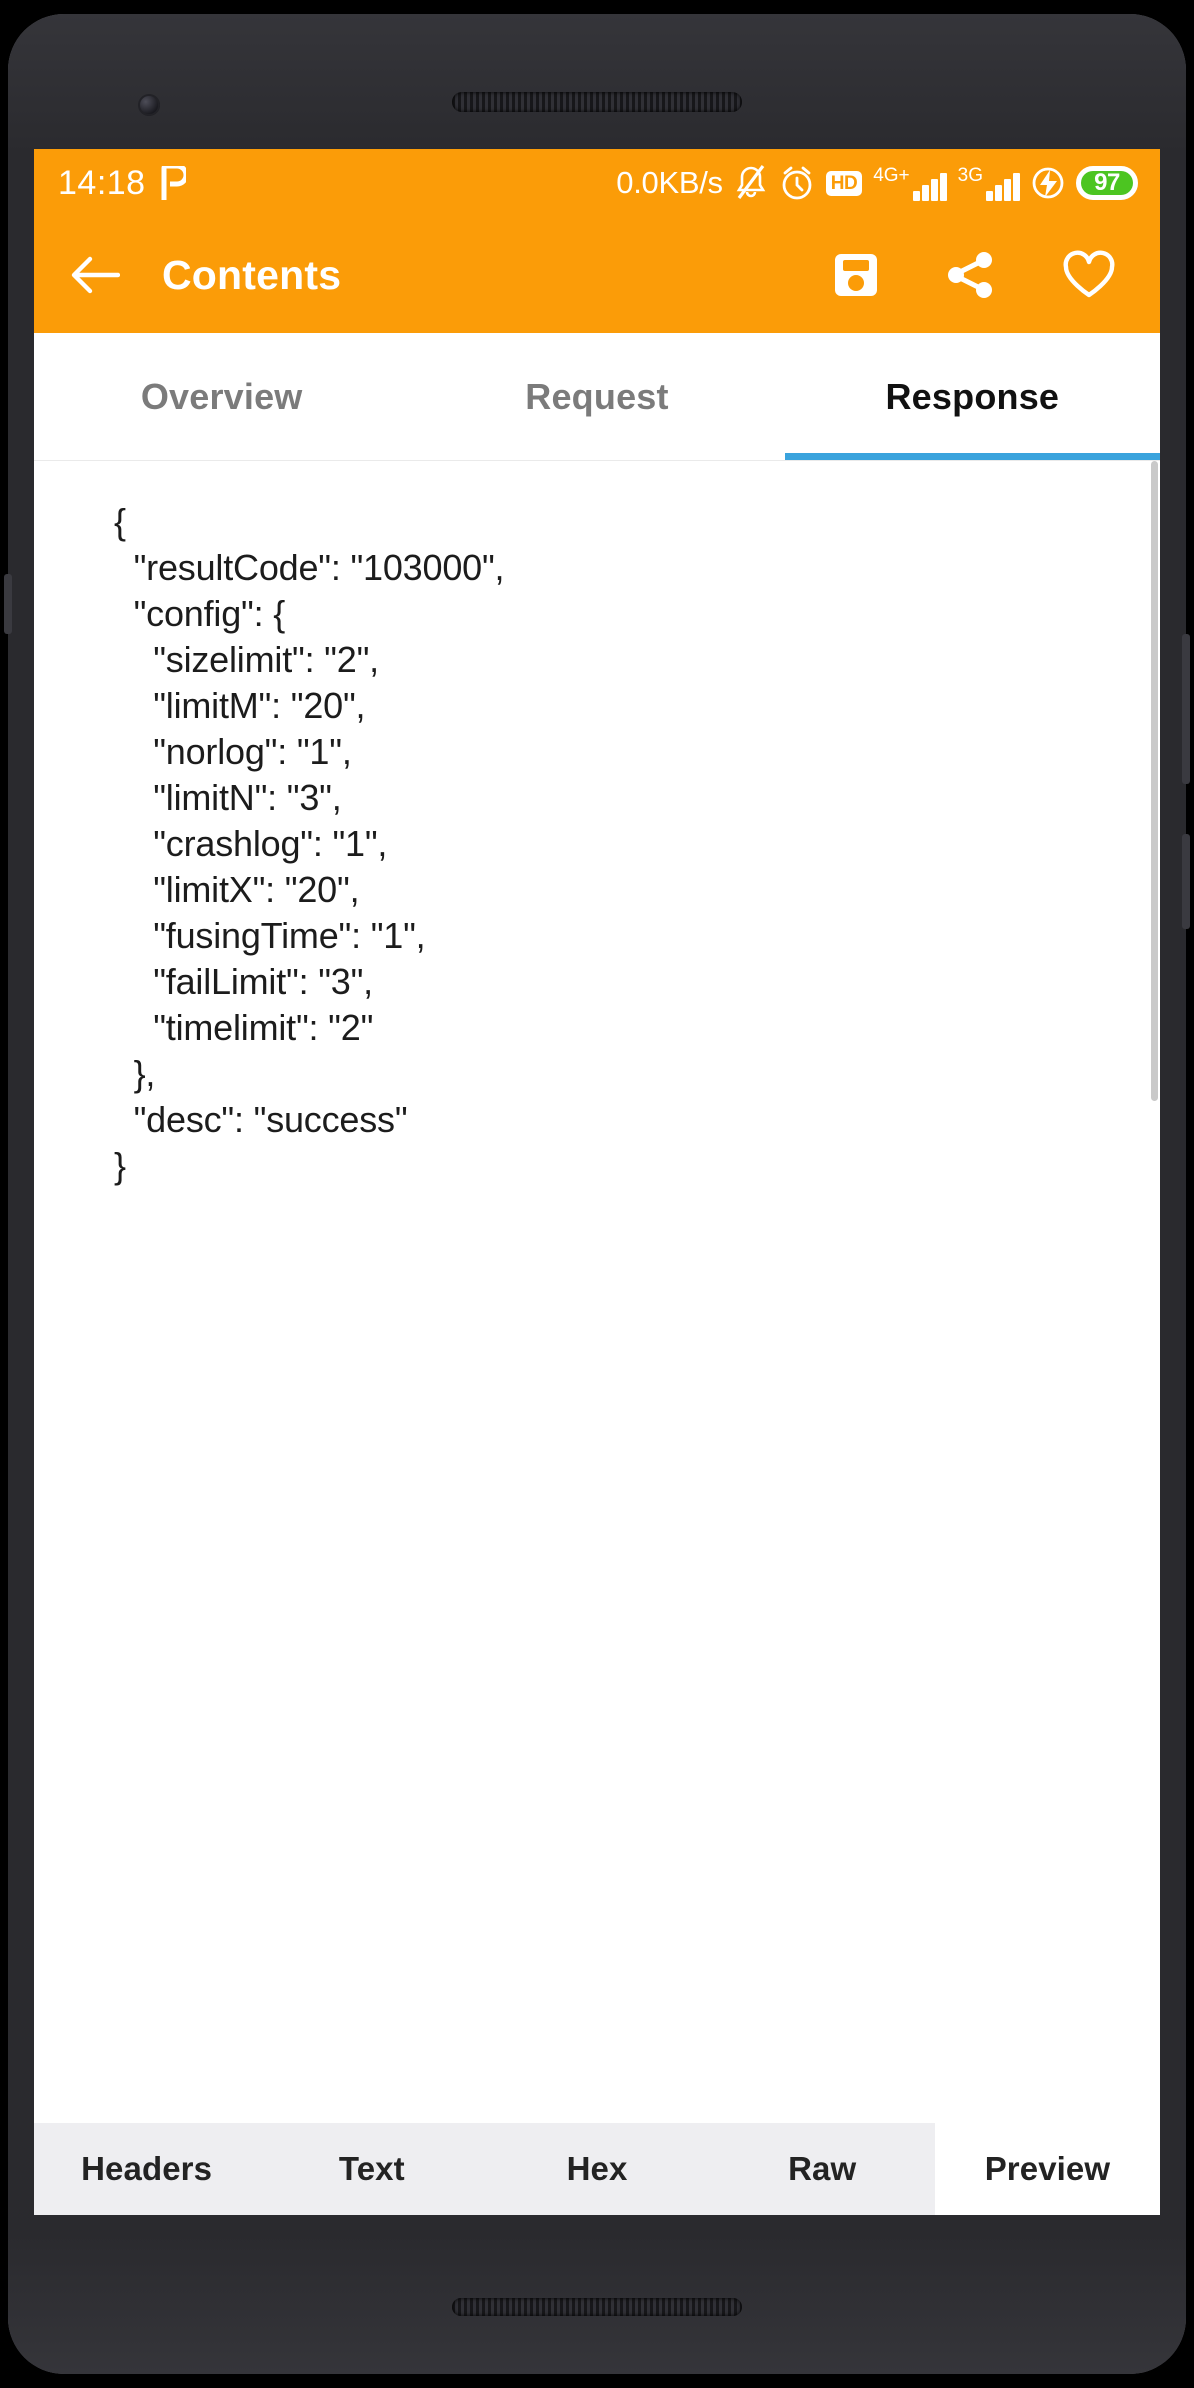 The width and height of the screenshot is (1194, 2388). I want to click on sim1-network-label: 4G+, so click(891, 175).